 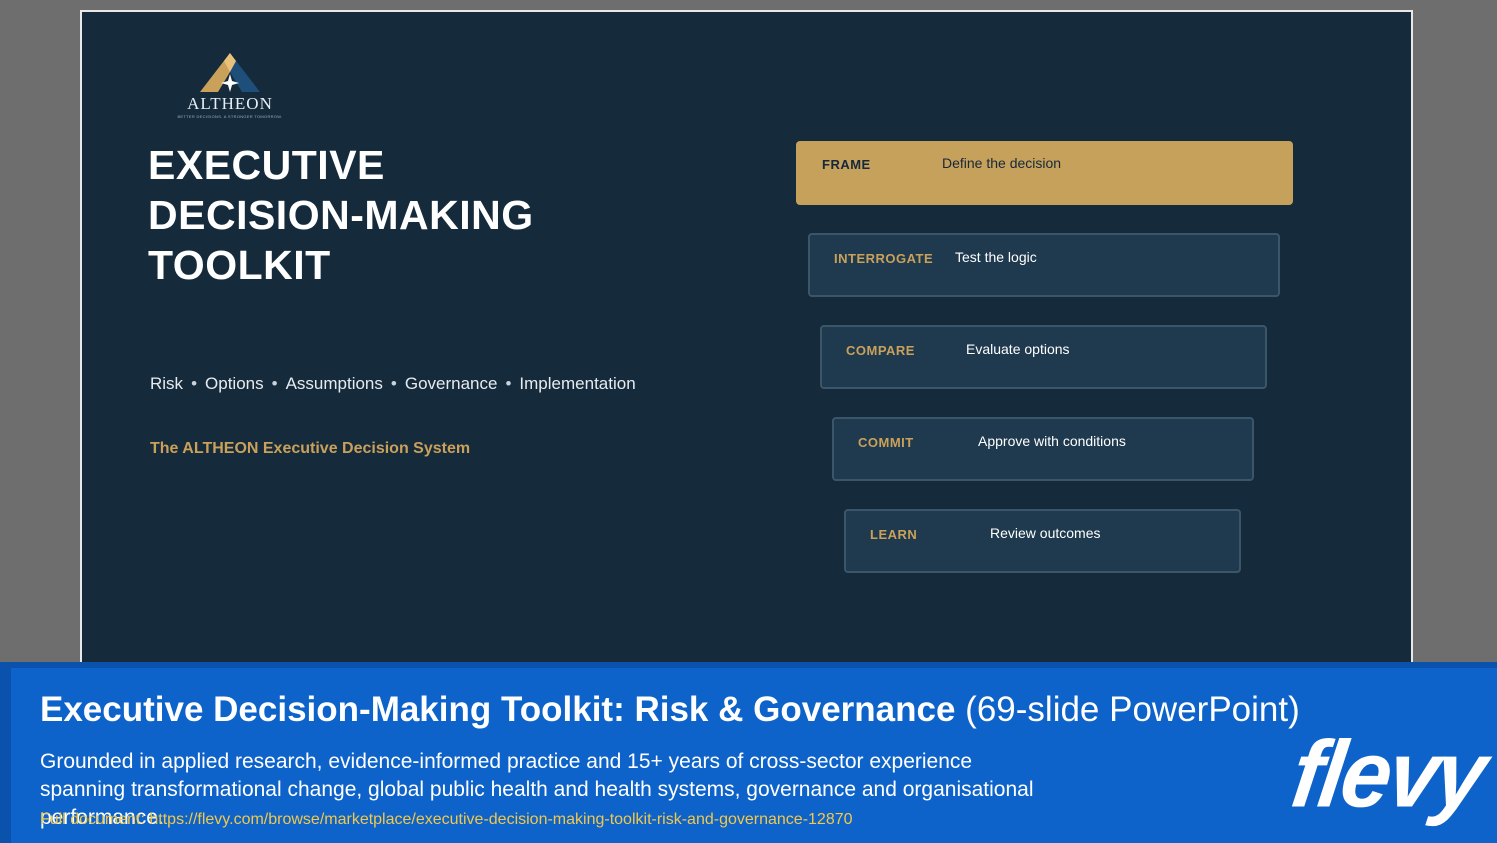 I want to click on topic-item: Assumptions, so click(x=334, y=383).